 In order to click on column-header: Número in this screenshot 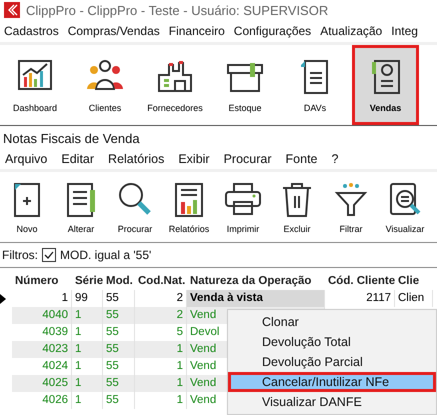, I will do `click(42, 281)`.